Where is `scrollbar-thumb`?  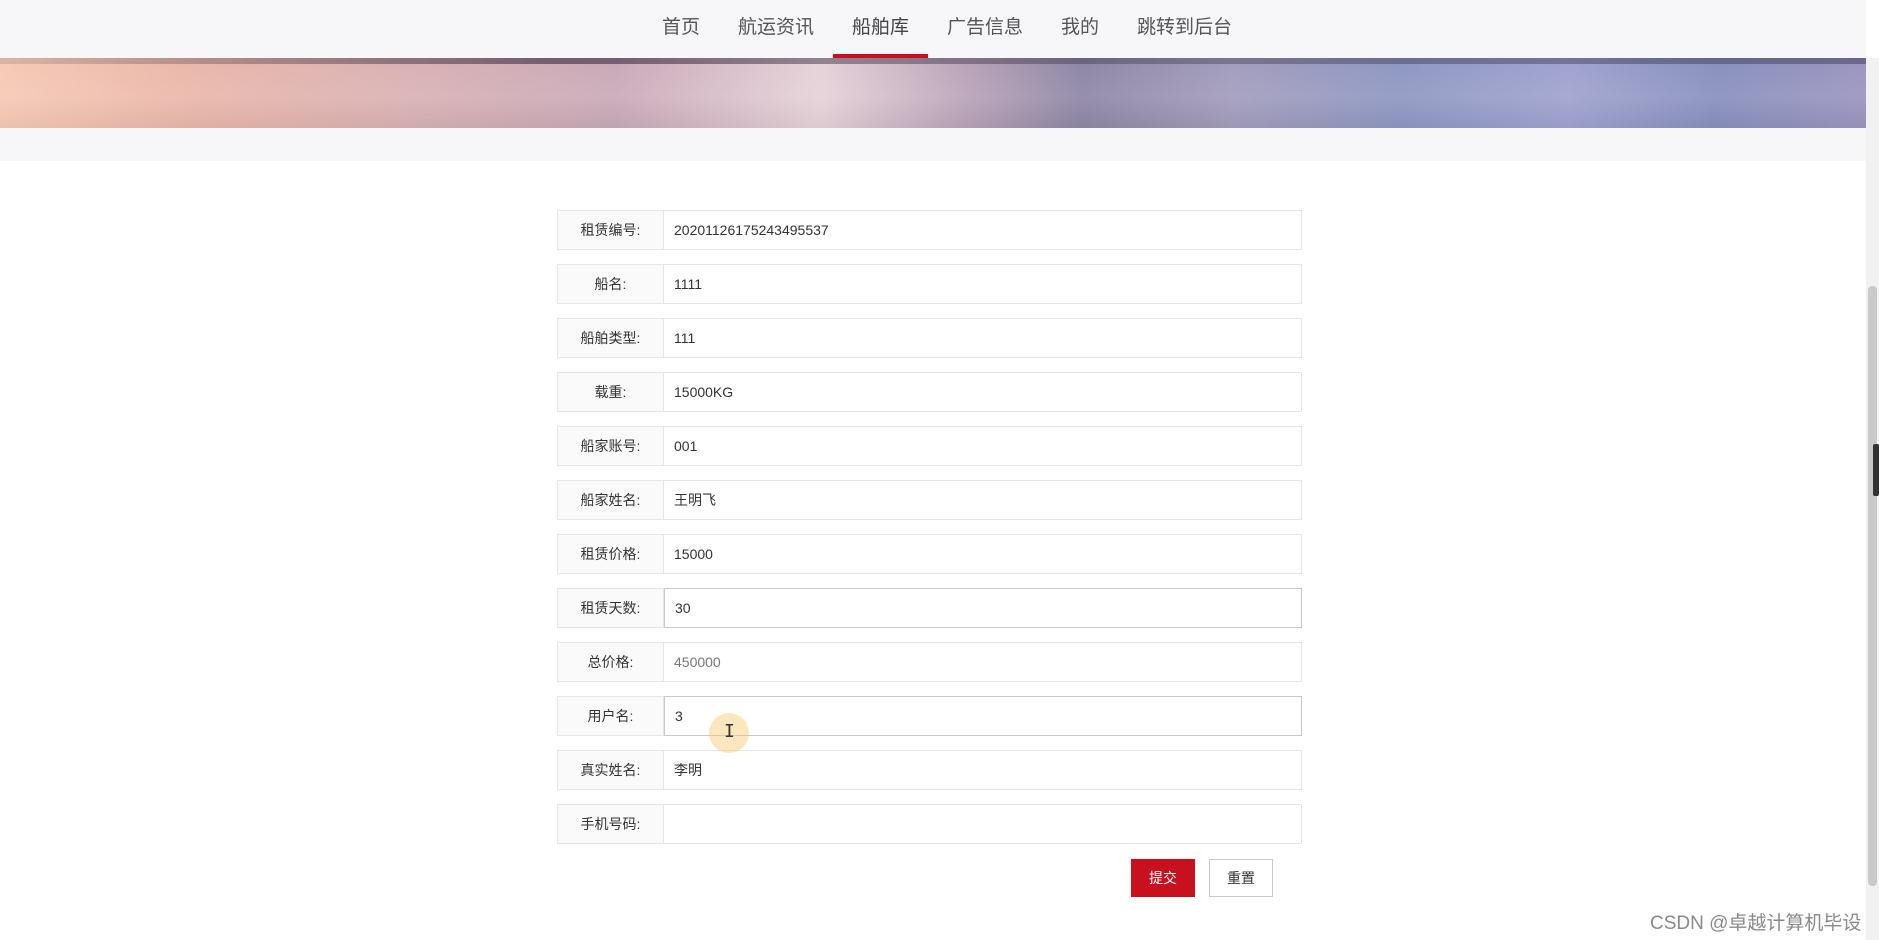 scrollbar-thumb is located at coordinates (1872, 586).